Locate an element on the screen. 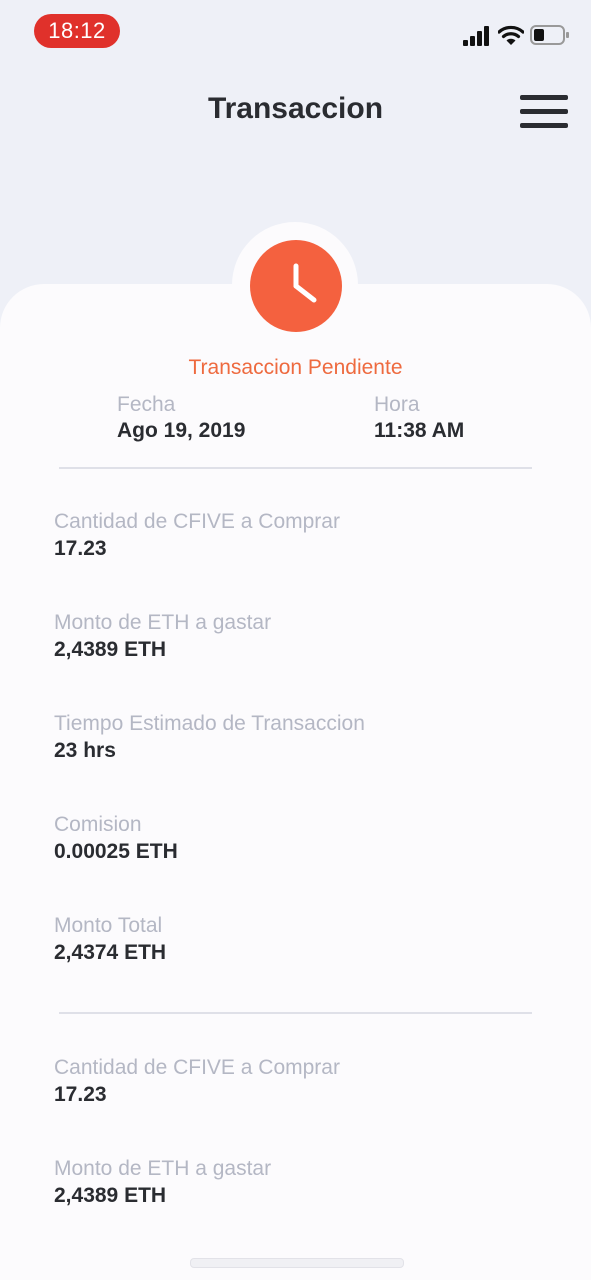  battery-icon is located at coordinates (549, 35).